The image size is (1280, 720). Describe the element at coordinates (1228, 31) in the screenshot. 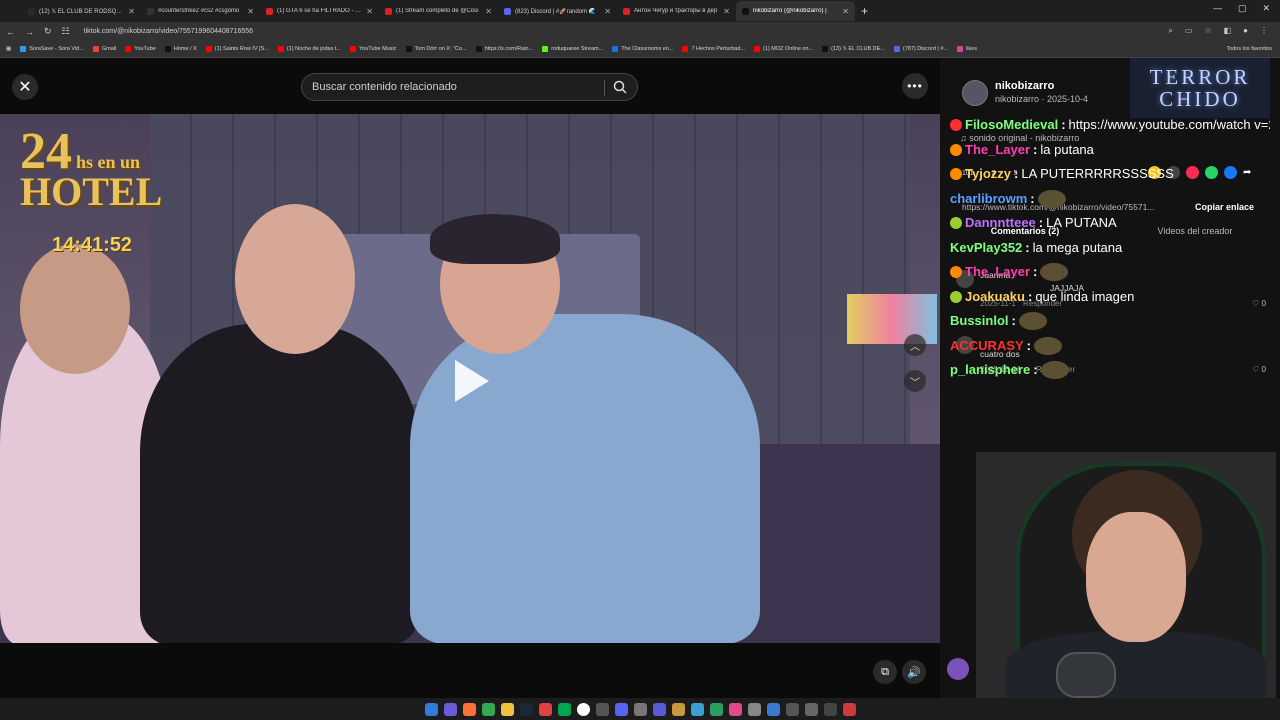

I see `extensions-icon: ◧` at that location.